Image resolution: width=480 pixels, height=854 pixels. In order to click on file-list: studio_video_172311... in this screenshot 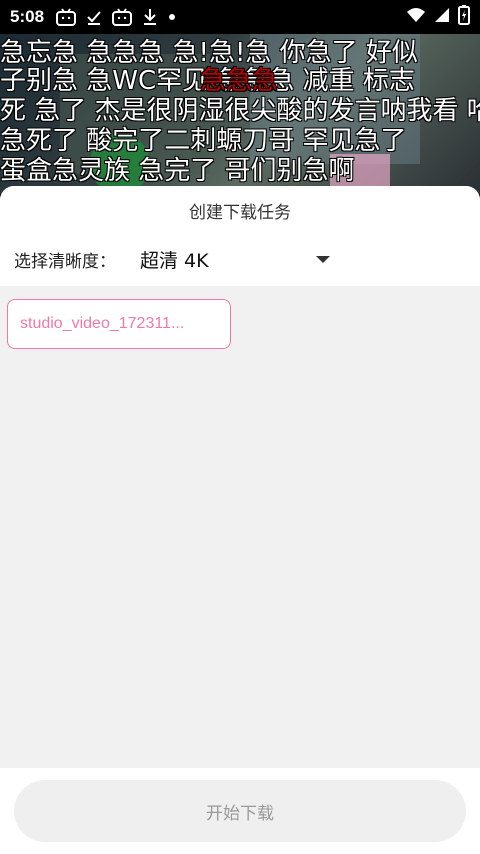, I will do `click(240, 317)`.